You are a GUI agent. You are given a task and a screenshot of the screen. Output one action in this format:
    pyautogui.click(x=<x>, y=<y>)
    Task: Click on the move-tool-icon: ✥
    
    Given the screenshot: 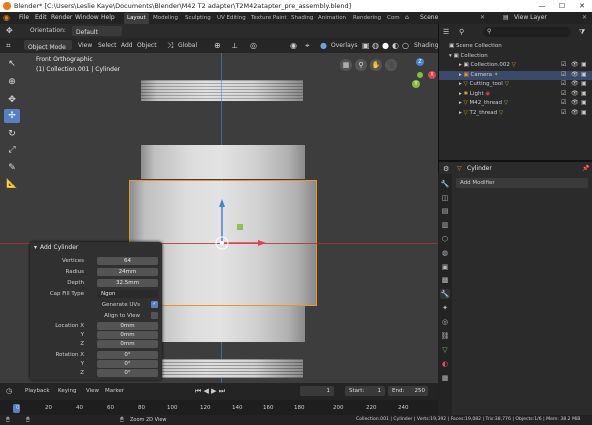 What is the action you would take?
    pyautogui.click(x=12, y=100)
    